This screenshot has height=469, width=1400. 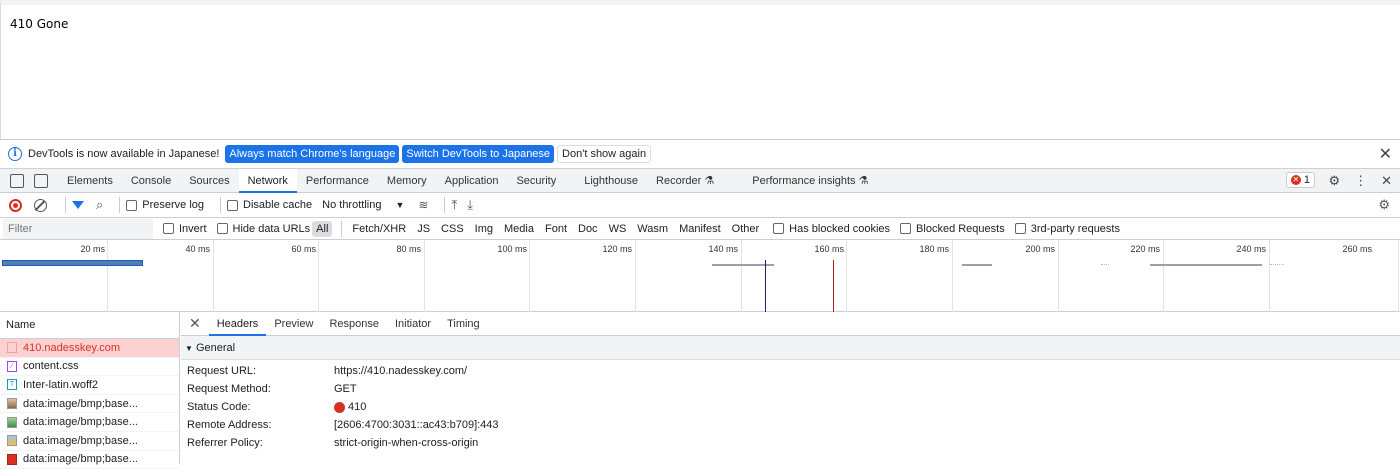 I want to click on tab-security: Security, so click(x=536, y=181).